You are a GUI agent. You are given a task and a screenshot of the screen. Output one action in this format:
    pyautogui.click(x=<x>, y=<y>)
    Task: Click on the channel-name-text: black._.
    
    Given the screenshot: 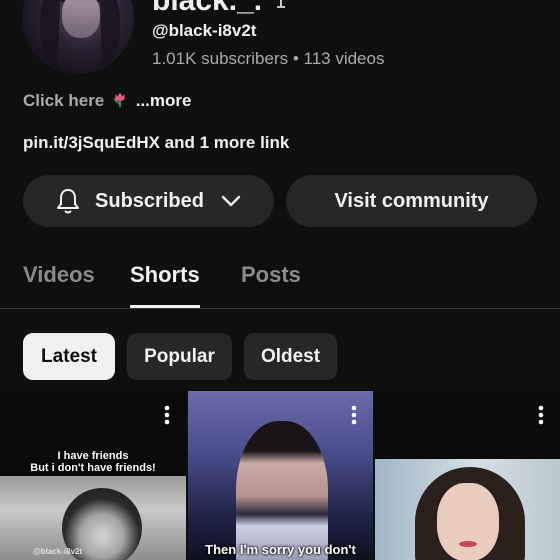 What is the action you would take?
    pyautogui.click(x=207, y=8)
    